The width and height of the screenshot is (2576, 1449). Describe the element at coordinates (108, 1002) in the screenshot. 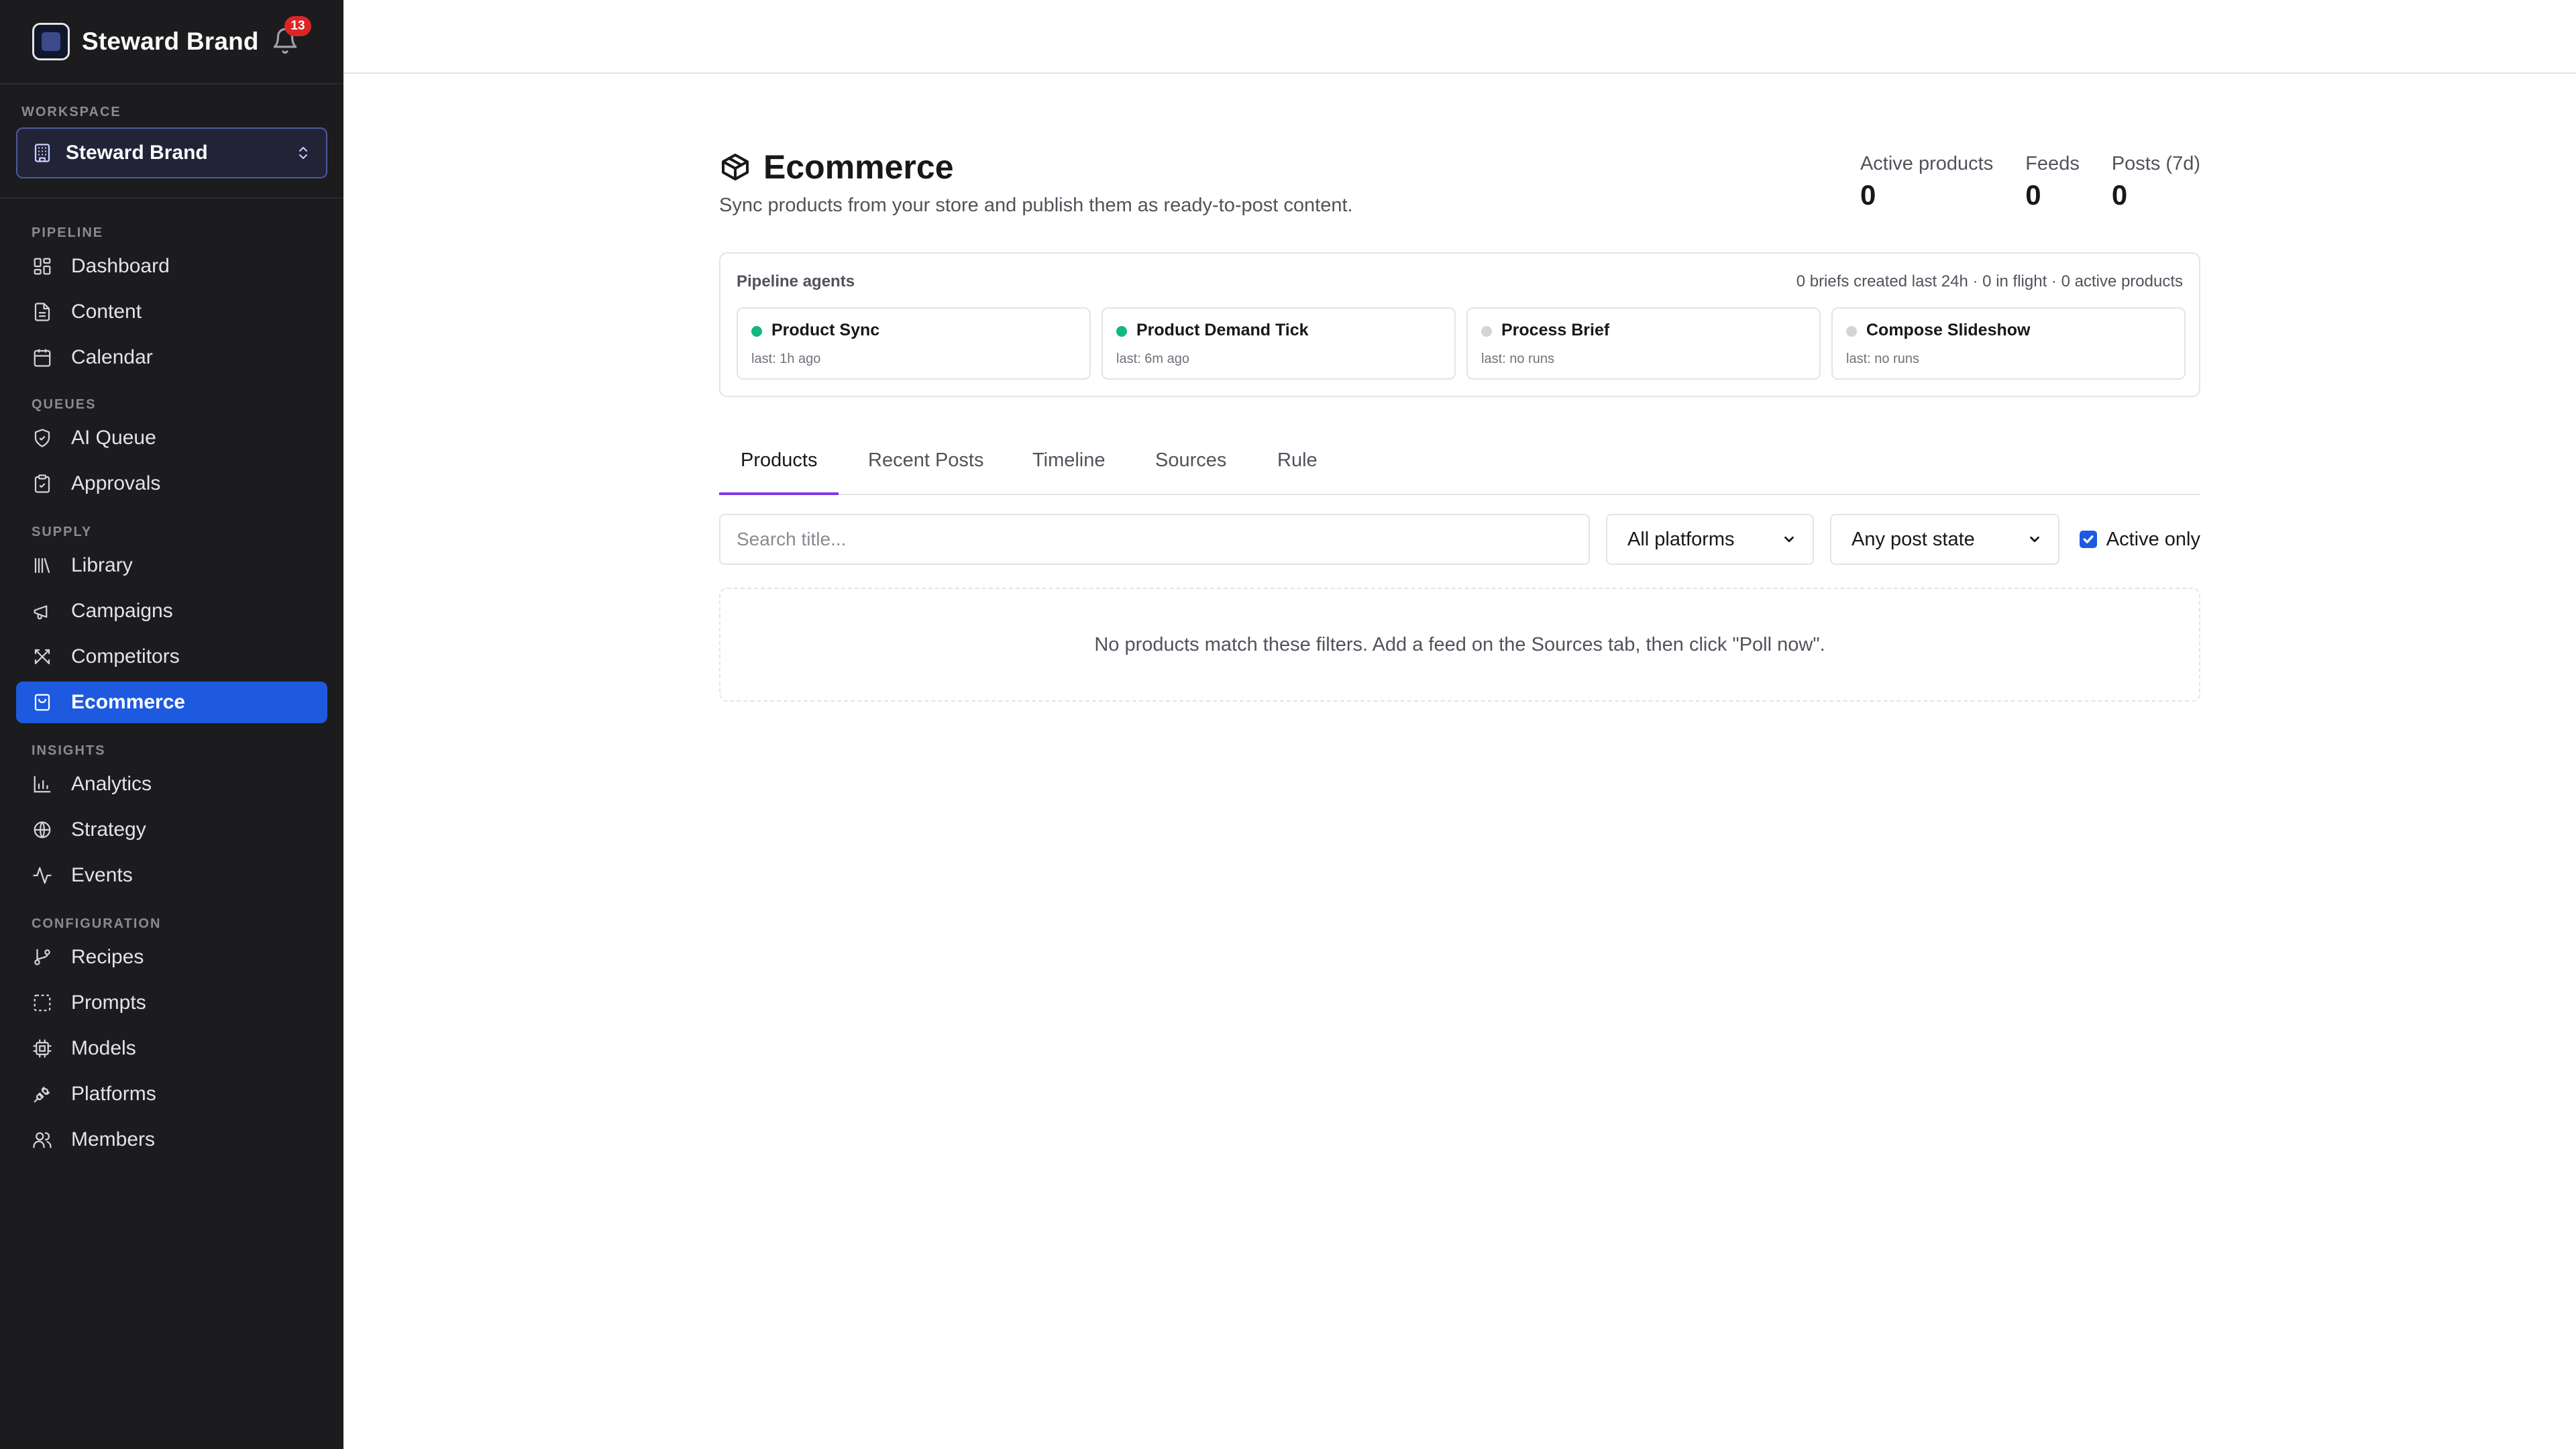

I see `sidebar-item-label: Prompts` at that location.